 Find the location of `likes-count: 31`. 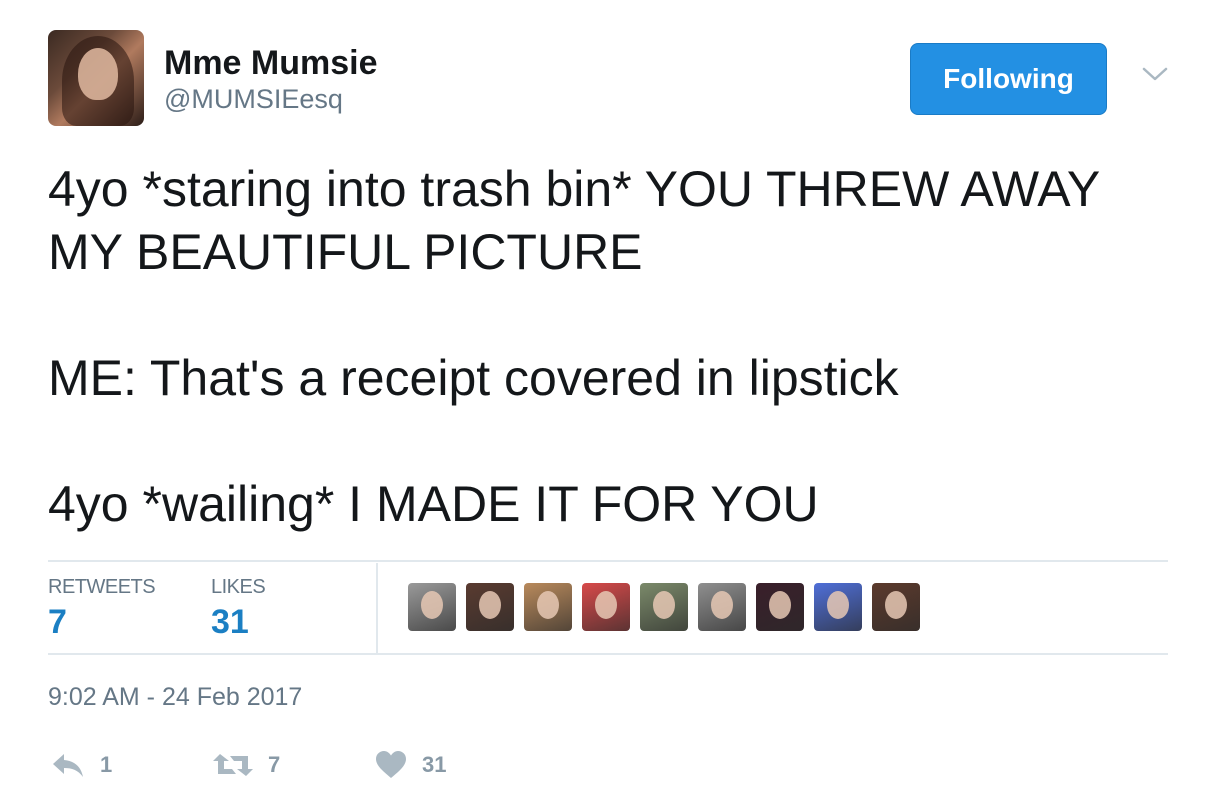

likes-count: 31 is located at coordinates (230, 622).